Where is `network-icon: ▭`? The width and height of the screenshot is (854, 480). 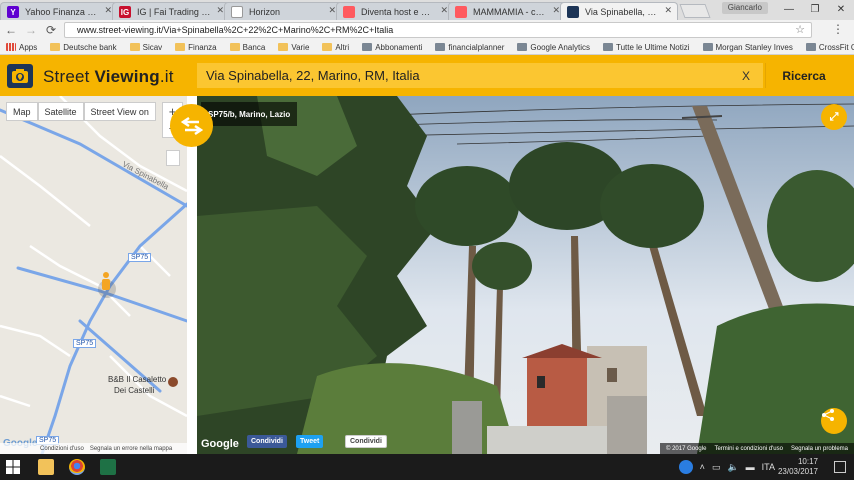 network-icon: ▭ is located at coordinates (716, 467).